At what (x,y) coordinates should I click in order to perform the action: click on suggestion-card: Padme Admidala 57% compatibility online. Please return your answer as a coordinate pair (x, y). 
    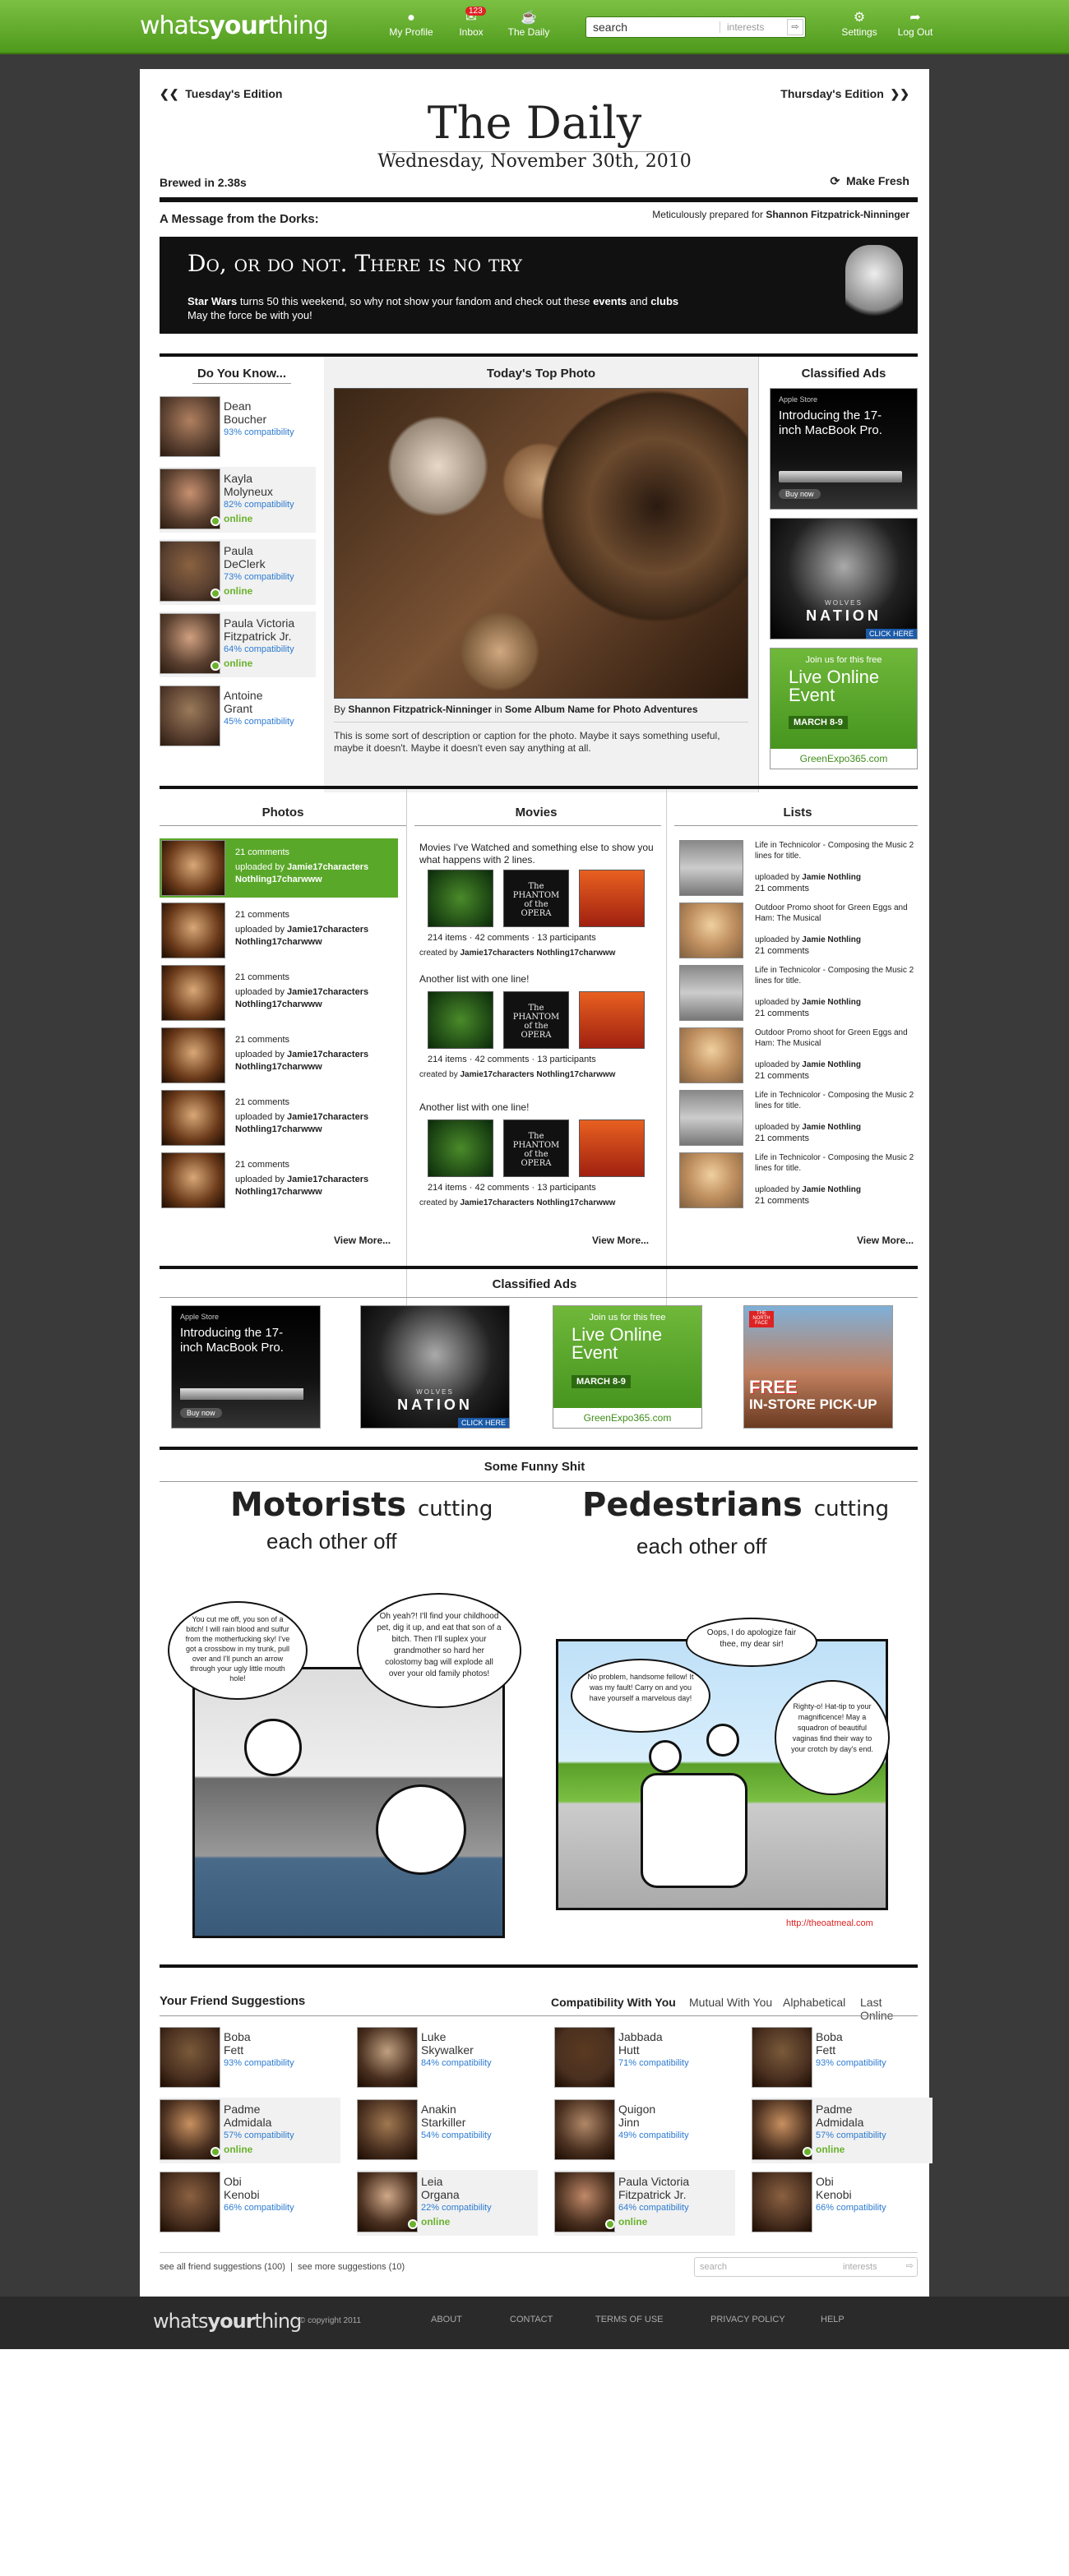
    Looking at the image, I should click on (250, 2130).